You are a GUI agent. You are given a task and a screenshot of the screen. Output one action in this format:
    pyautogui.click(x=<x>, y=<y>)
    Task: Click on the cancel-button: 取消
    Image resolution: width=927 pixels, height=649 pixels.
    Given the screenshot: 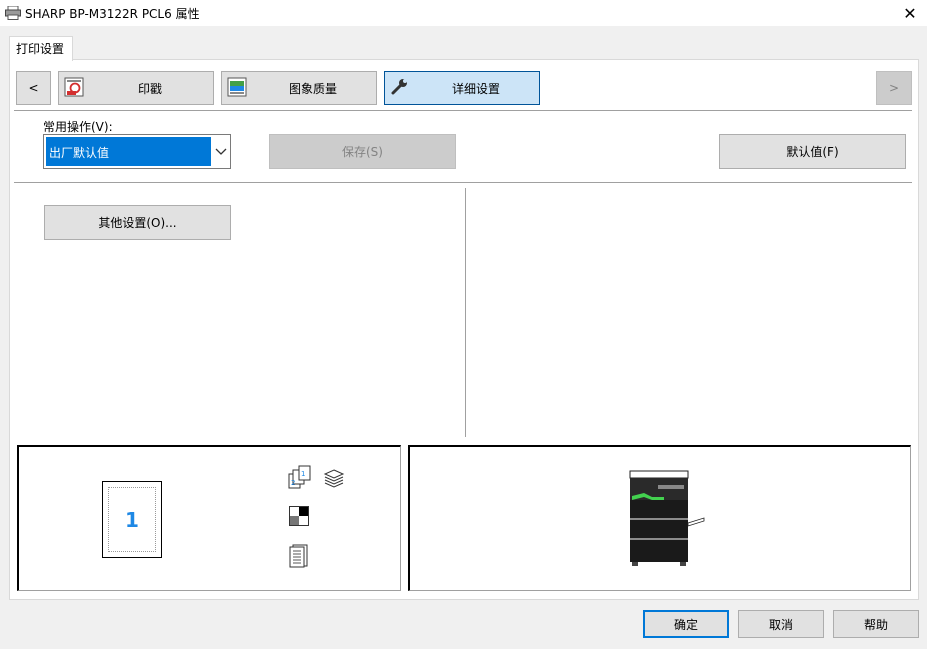 What is the action you would take?
    pyautogui.click(x=781, y=624)
    